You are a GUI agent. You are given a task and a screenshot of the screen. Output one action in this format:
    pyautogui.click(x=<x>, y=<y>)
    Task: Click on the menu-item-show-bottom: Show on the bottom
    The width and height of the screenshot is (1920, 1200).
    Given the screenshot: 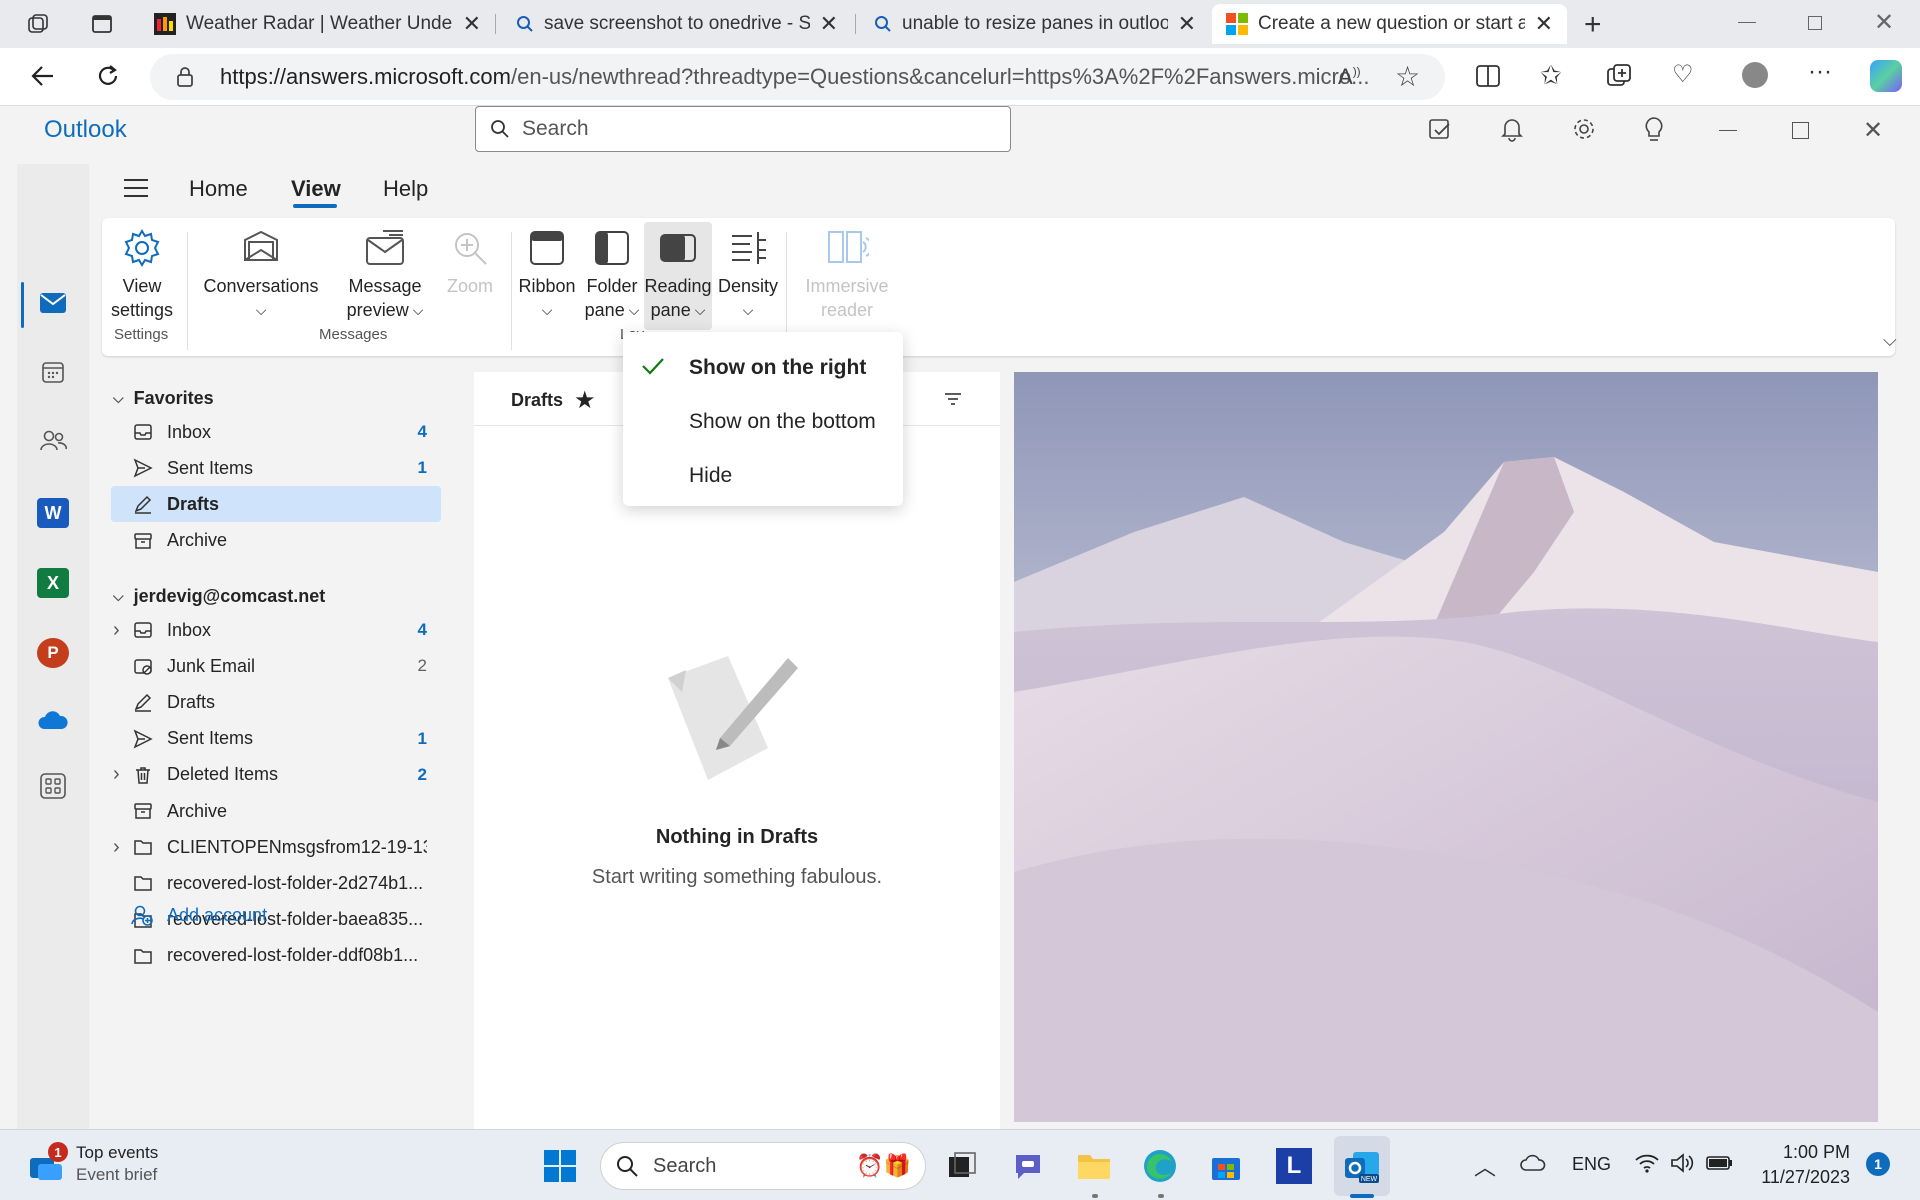 What is the action you would take?
    pyautogui.click(x=763, y=422)
    